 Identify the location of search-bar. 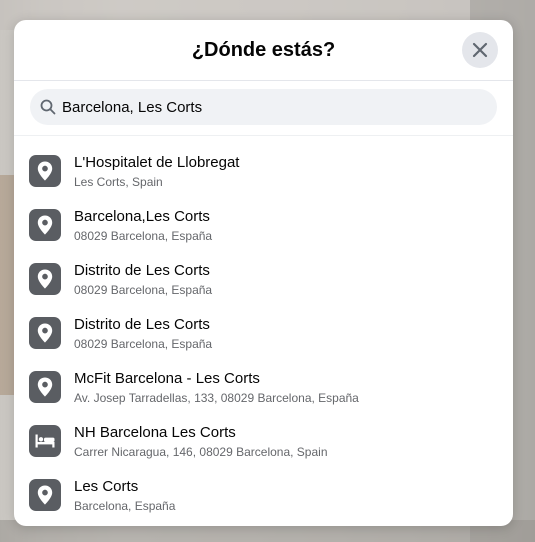
(263, 108).